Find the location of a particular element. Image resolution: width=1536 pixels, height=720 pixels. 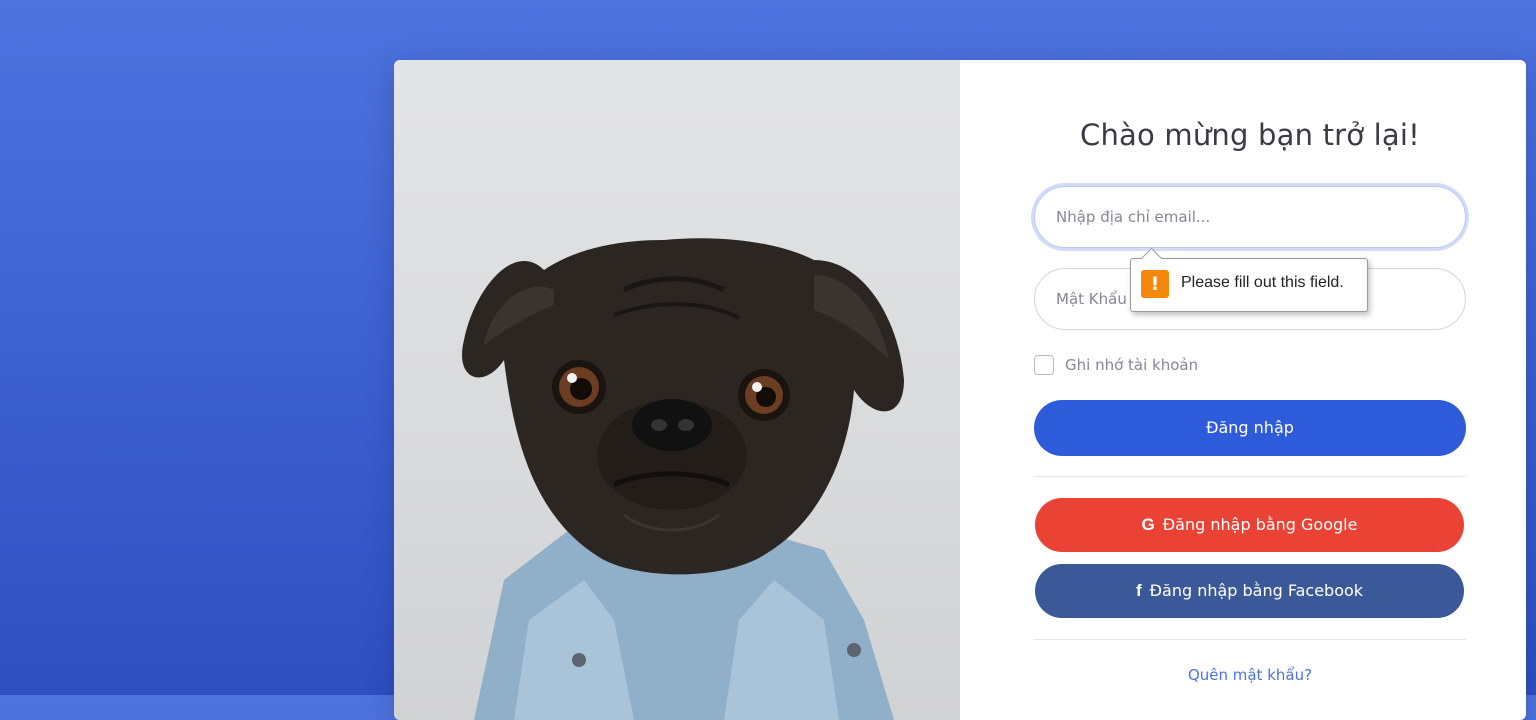

login-button: Đăng nhập is located at coordinates (1250, 428).